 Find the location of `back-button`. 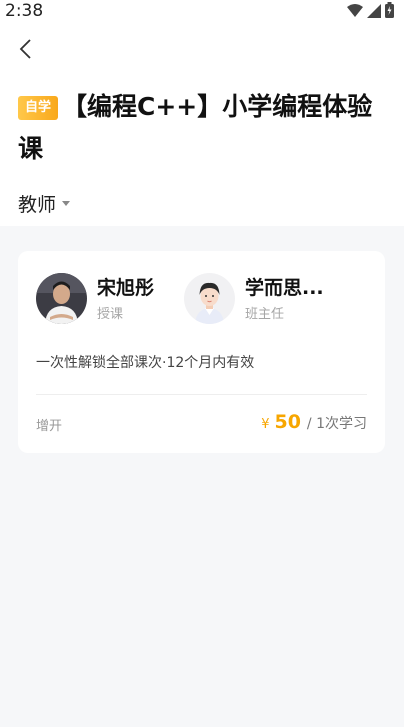

back-button is located at coordinates (25, 51).